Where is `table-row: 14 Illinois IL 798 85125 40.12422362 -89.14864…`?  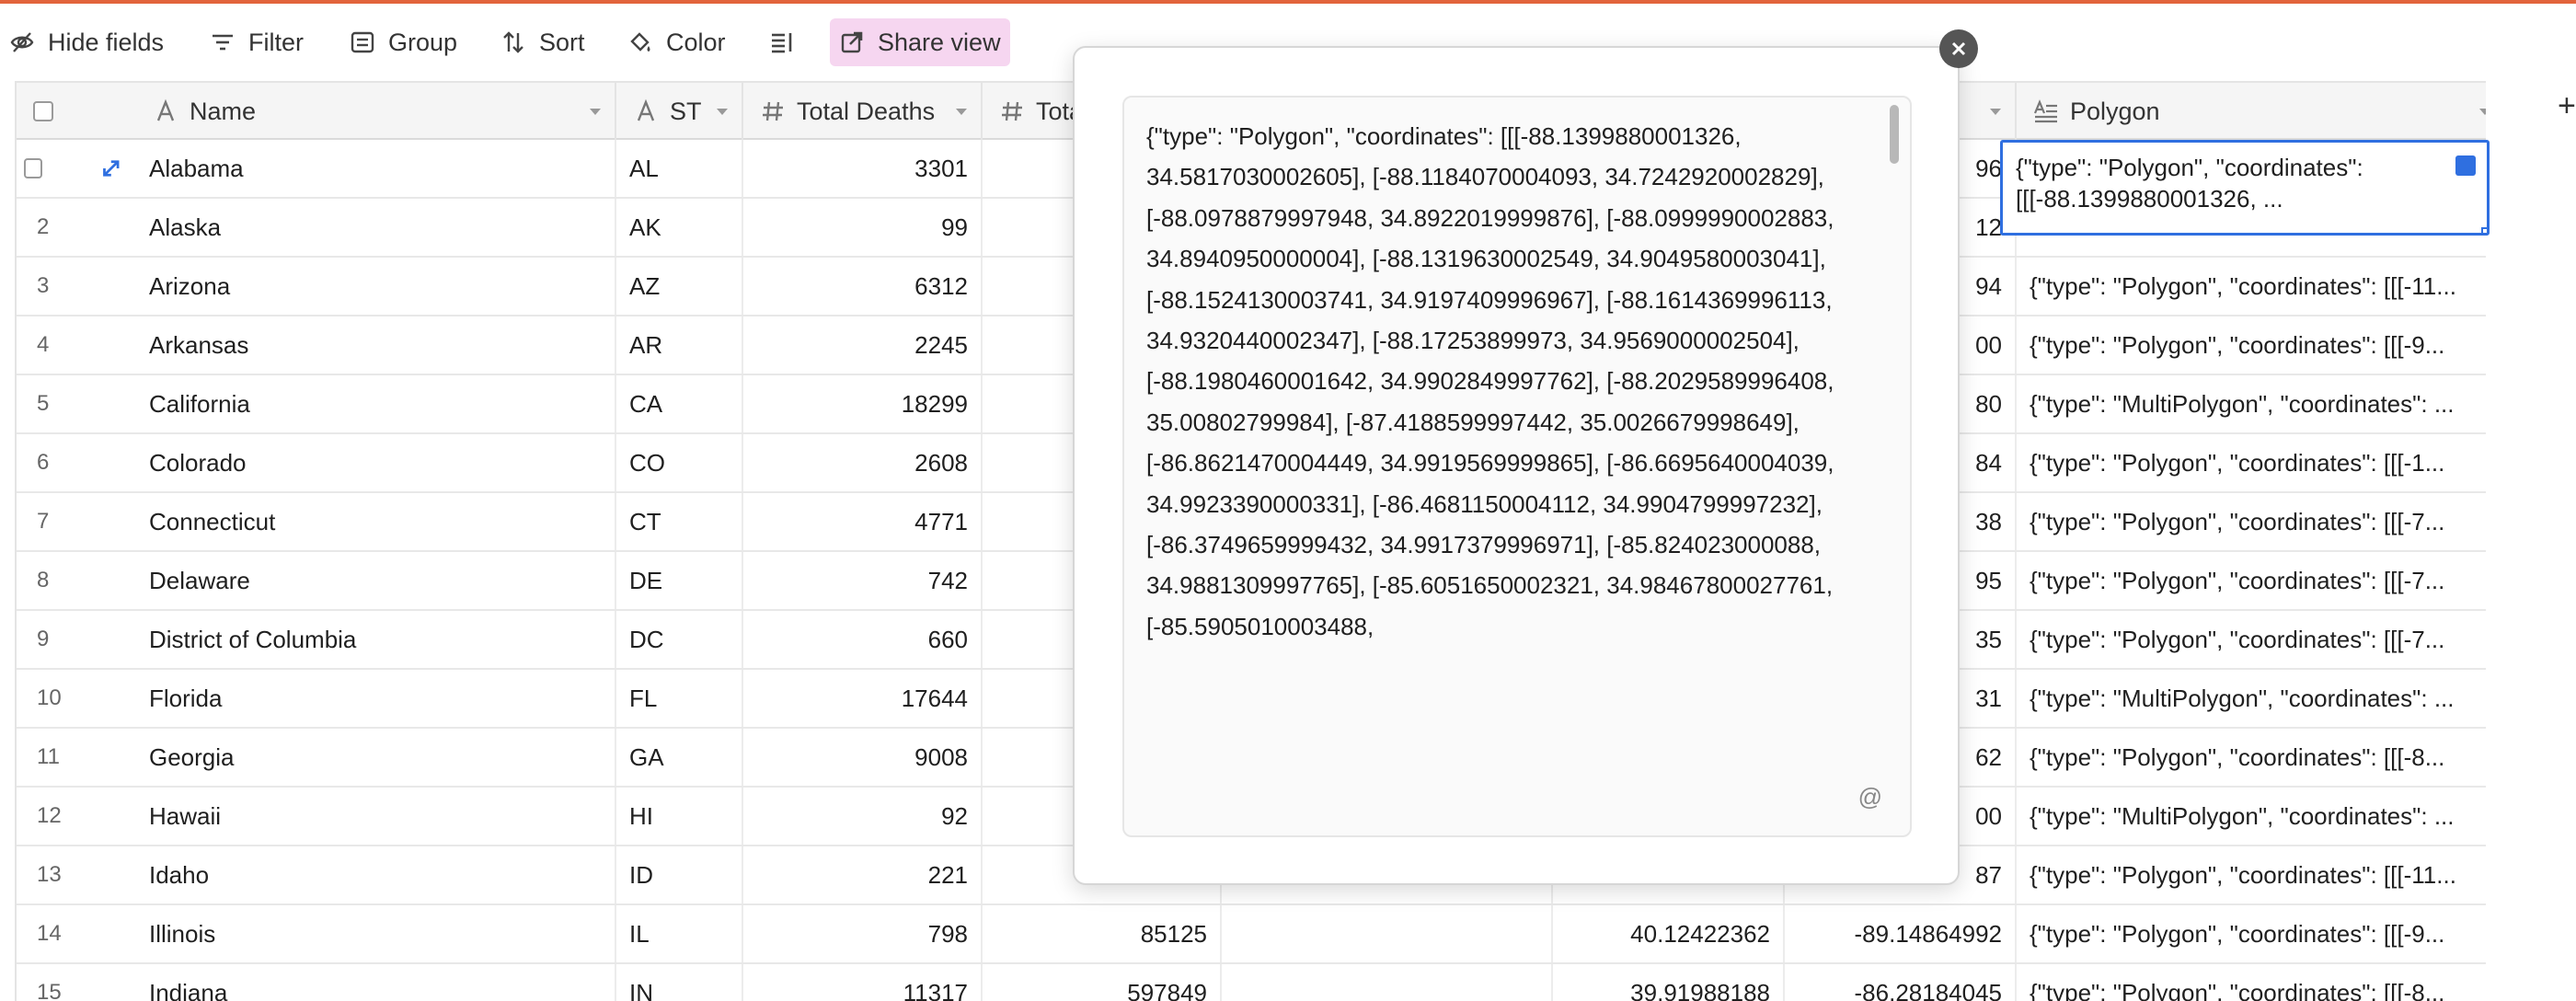 table-row: 14 Illinois IL 798 85125 40.12422362 -89.14864… is located at coordinates (1251, 935).